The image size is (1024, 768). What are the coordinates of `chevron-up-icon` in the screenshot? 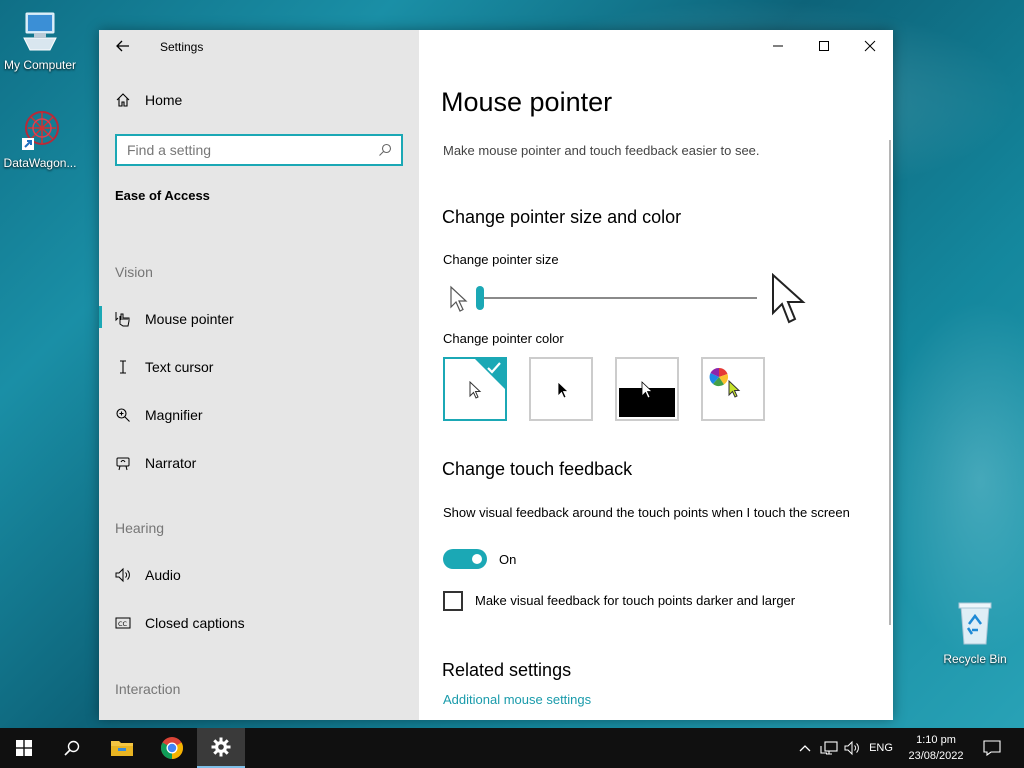 It's located at (805, 748).